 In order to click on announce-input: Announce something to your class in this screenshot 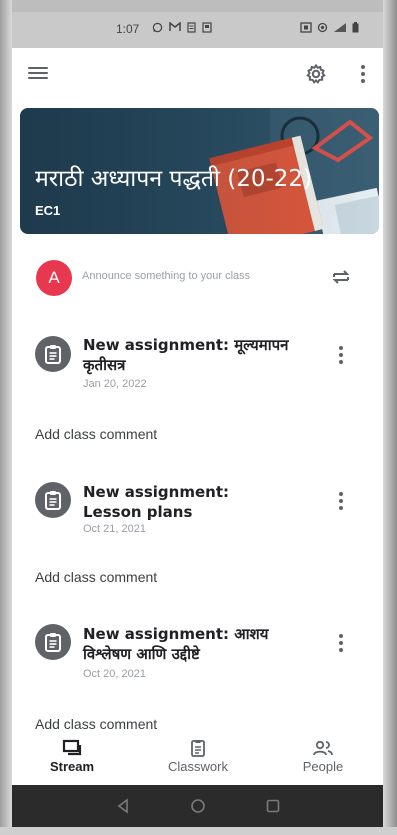, I will do `click(166, 276)`.